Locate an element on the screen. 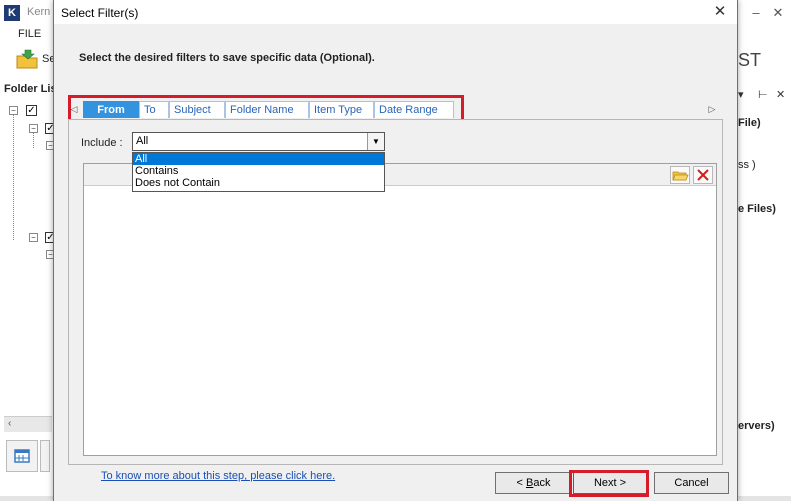  bottom-toolbar-button is located at coordinates (45, 456).